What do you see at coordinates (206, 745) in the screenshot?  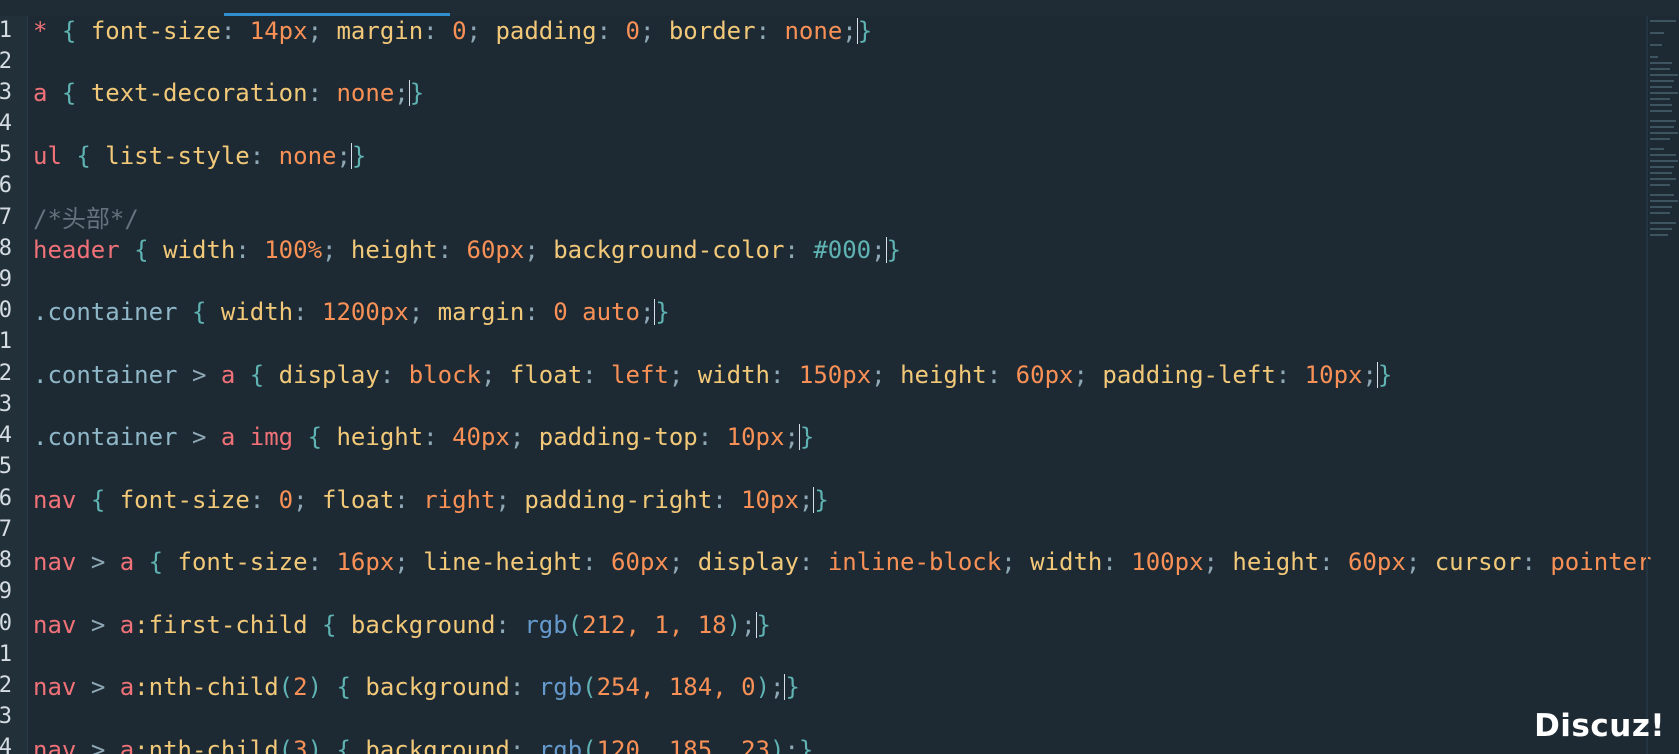 I see `css-pseudo-class: :nth-child` at bounding box center [206, 745].